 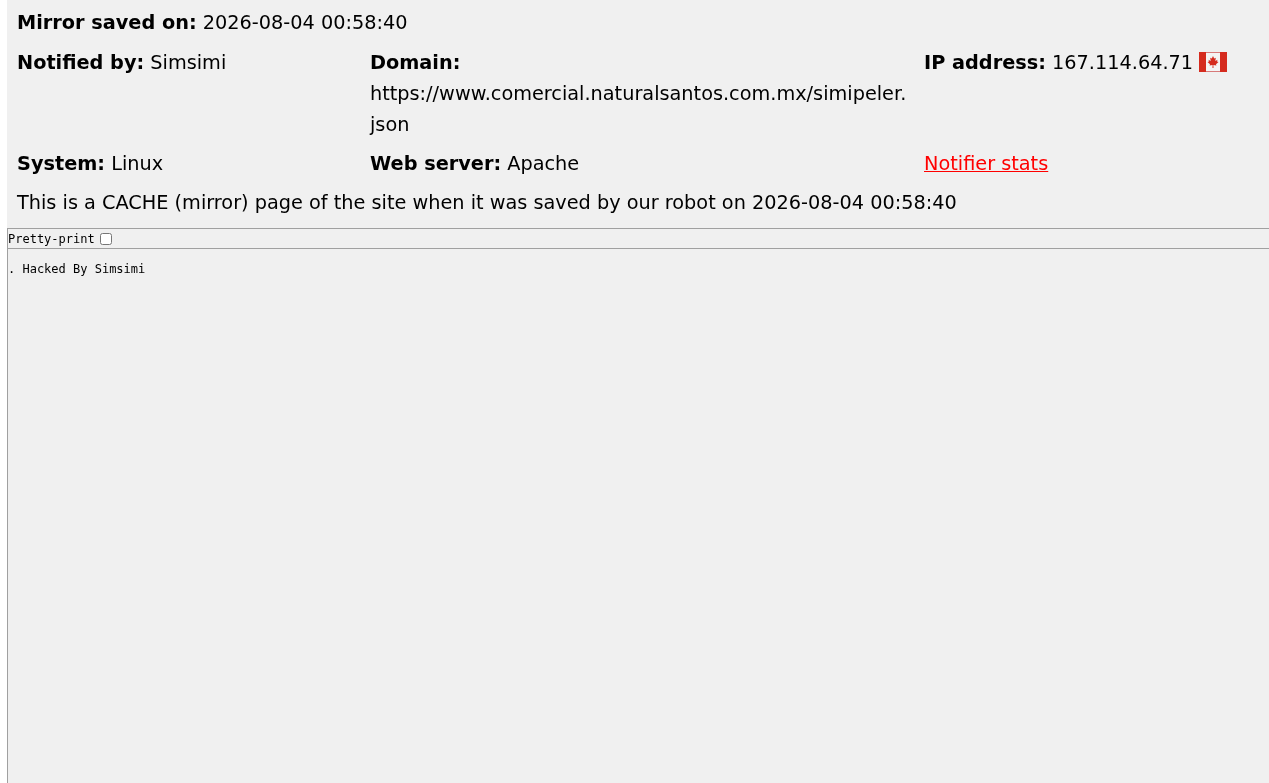 I want to click on field-value: Simsimi, so click(x=188, y=62).